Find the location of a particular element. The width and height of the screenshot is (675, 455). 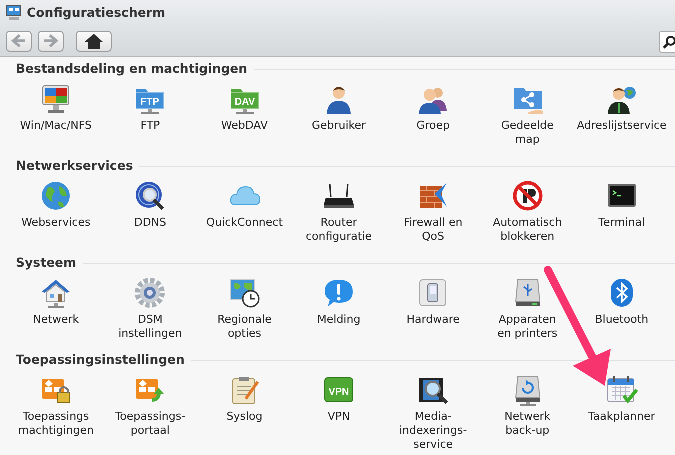

item-label: VPN is located at coordinates (339, 417).